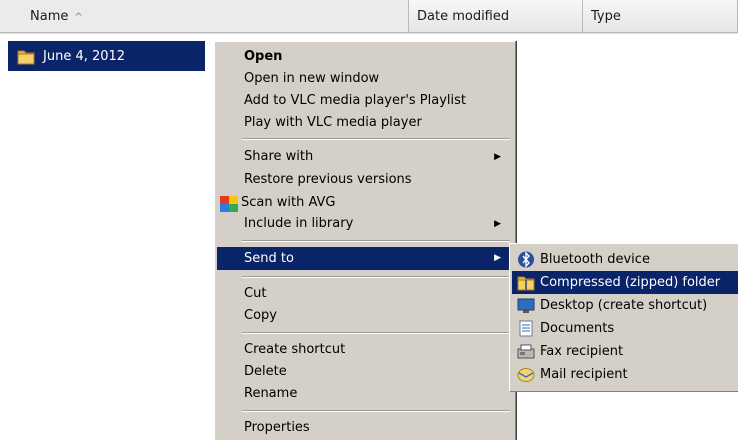 This screenshot has width=738, height=440. I want to click on send-to-compressed-folder: Compressed (zipped) folder, so click(625, 282).